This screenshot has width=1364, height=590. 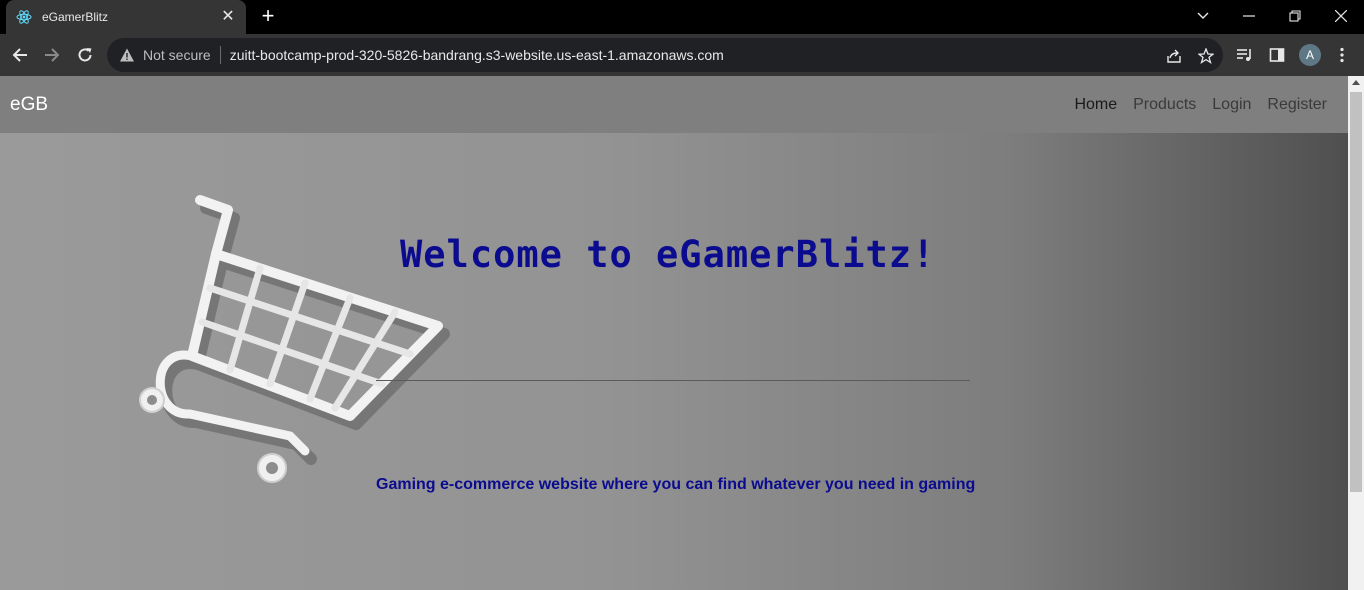 I want to click on close-tab-icon: ✕, so click(x=228, y=17).